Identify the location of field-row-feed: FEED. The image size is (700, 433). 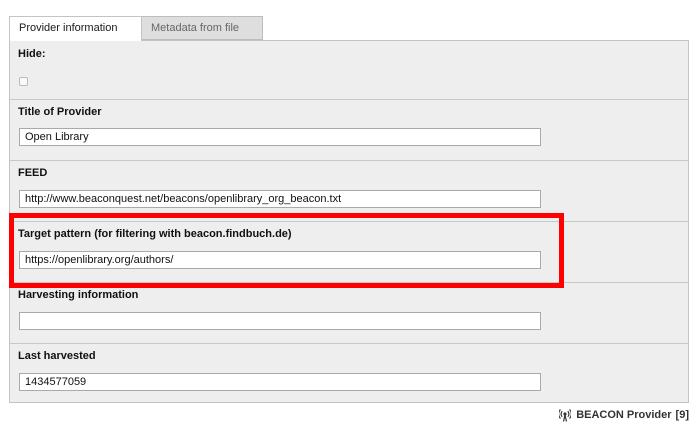
(349, 190).